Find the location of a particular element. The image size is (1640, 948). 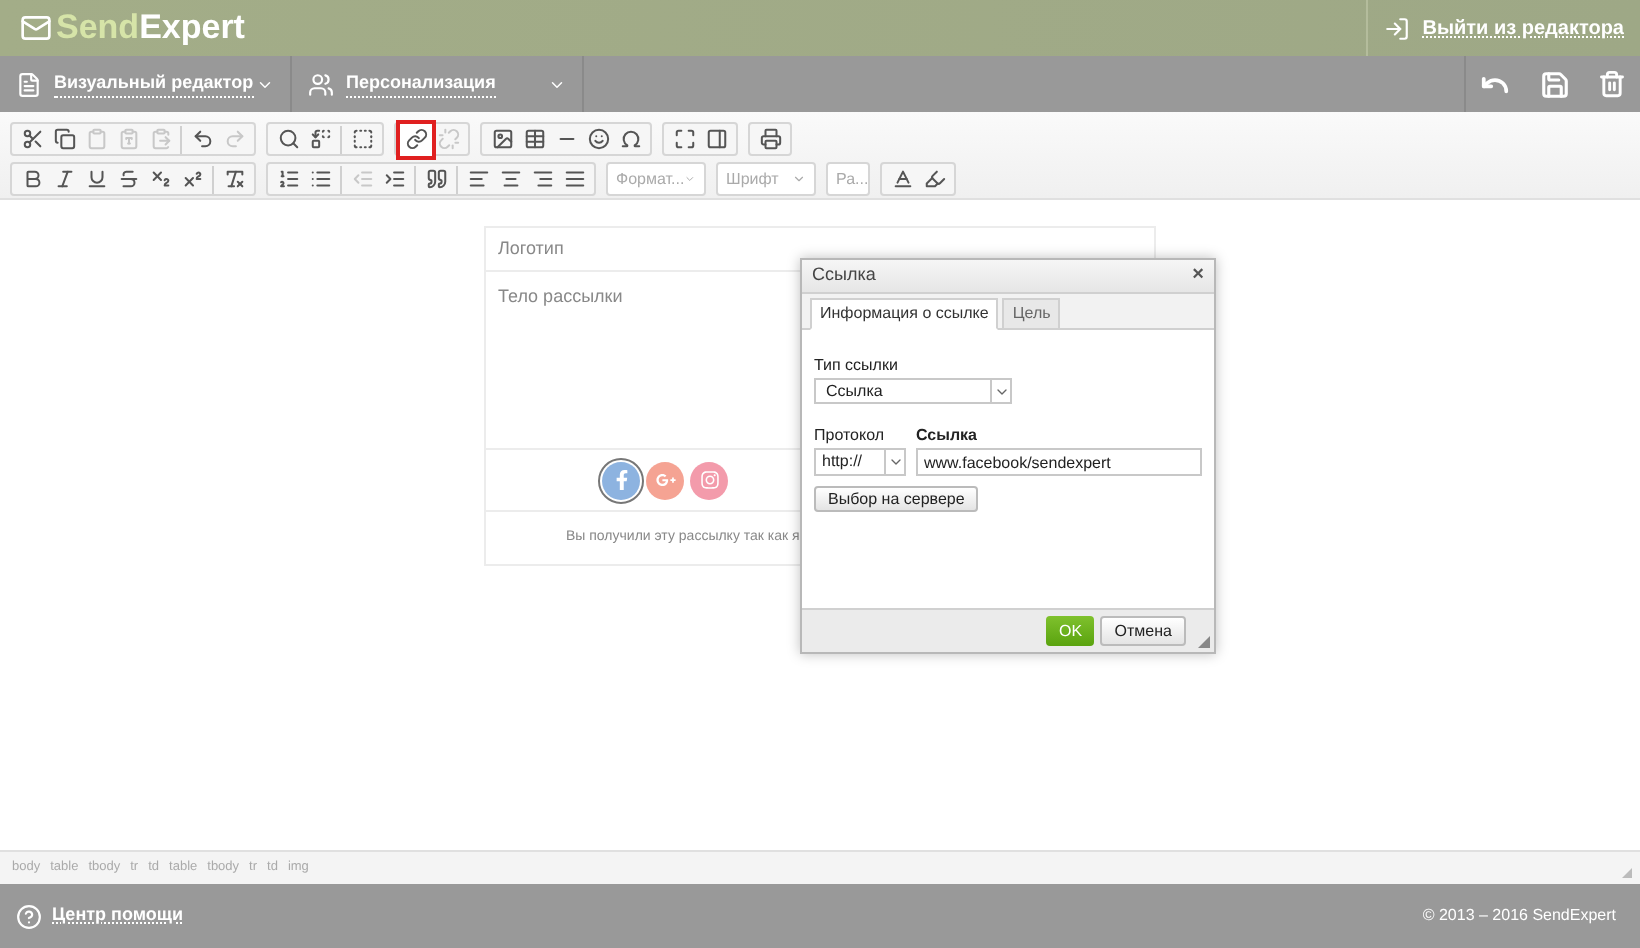

exit-icon is located at coordinates (1397, 28).